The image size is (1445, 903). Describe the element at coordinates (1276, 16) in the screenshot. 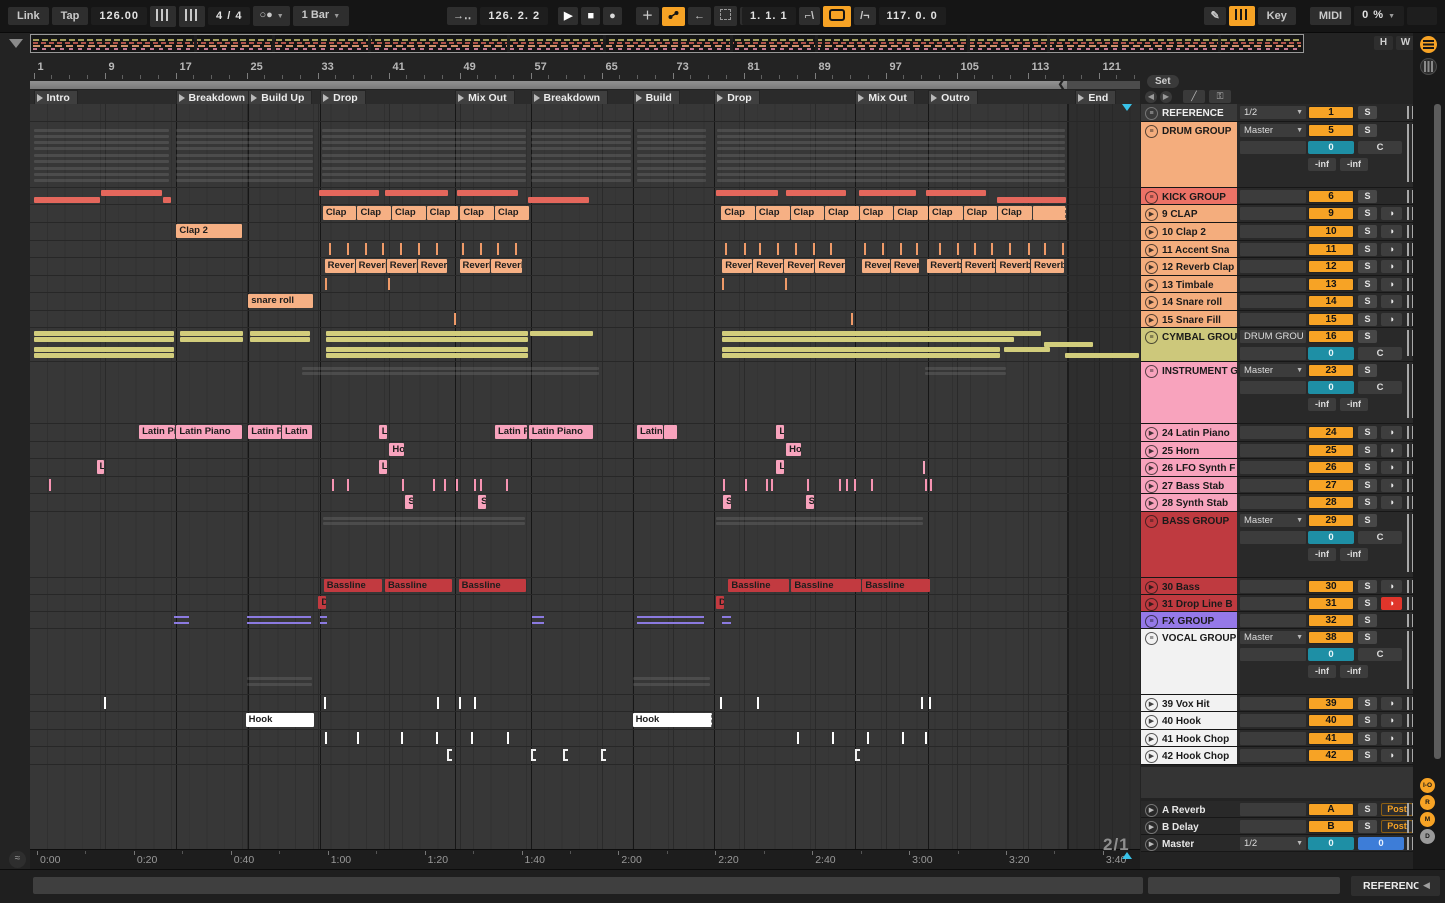

I see `key-map-button: Key` at that location.